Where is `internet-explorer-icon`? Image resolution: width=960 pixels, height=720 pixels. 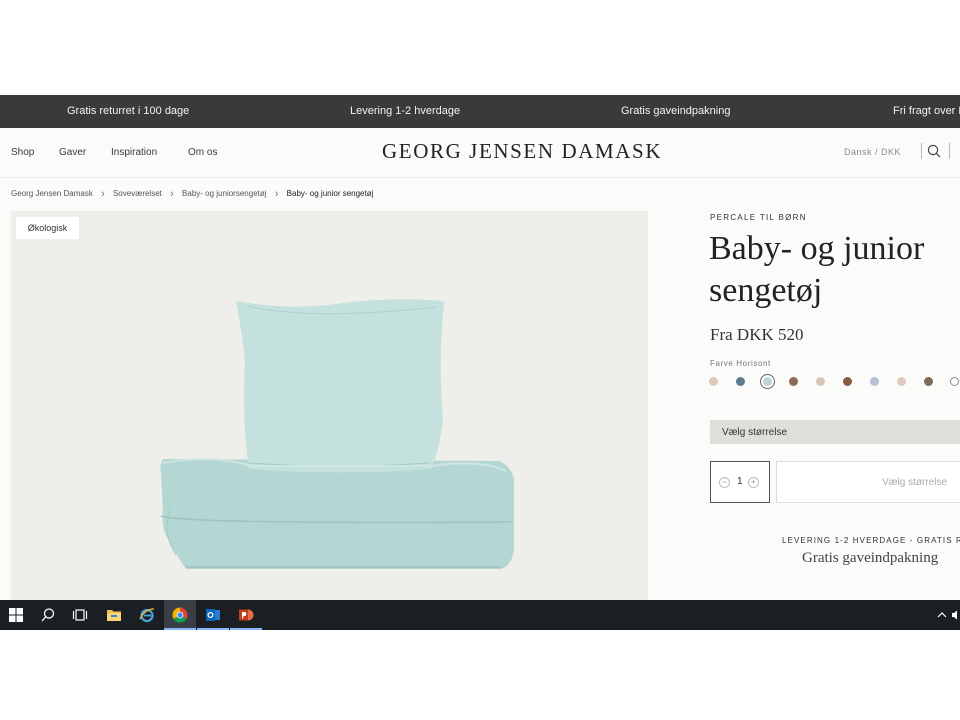 internet-explorer-icon is located at coordinates (147, 615).